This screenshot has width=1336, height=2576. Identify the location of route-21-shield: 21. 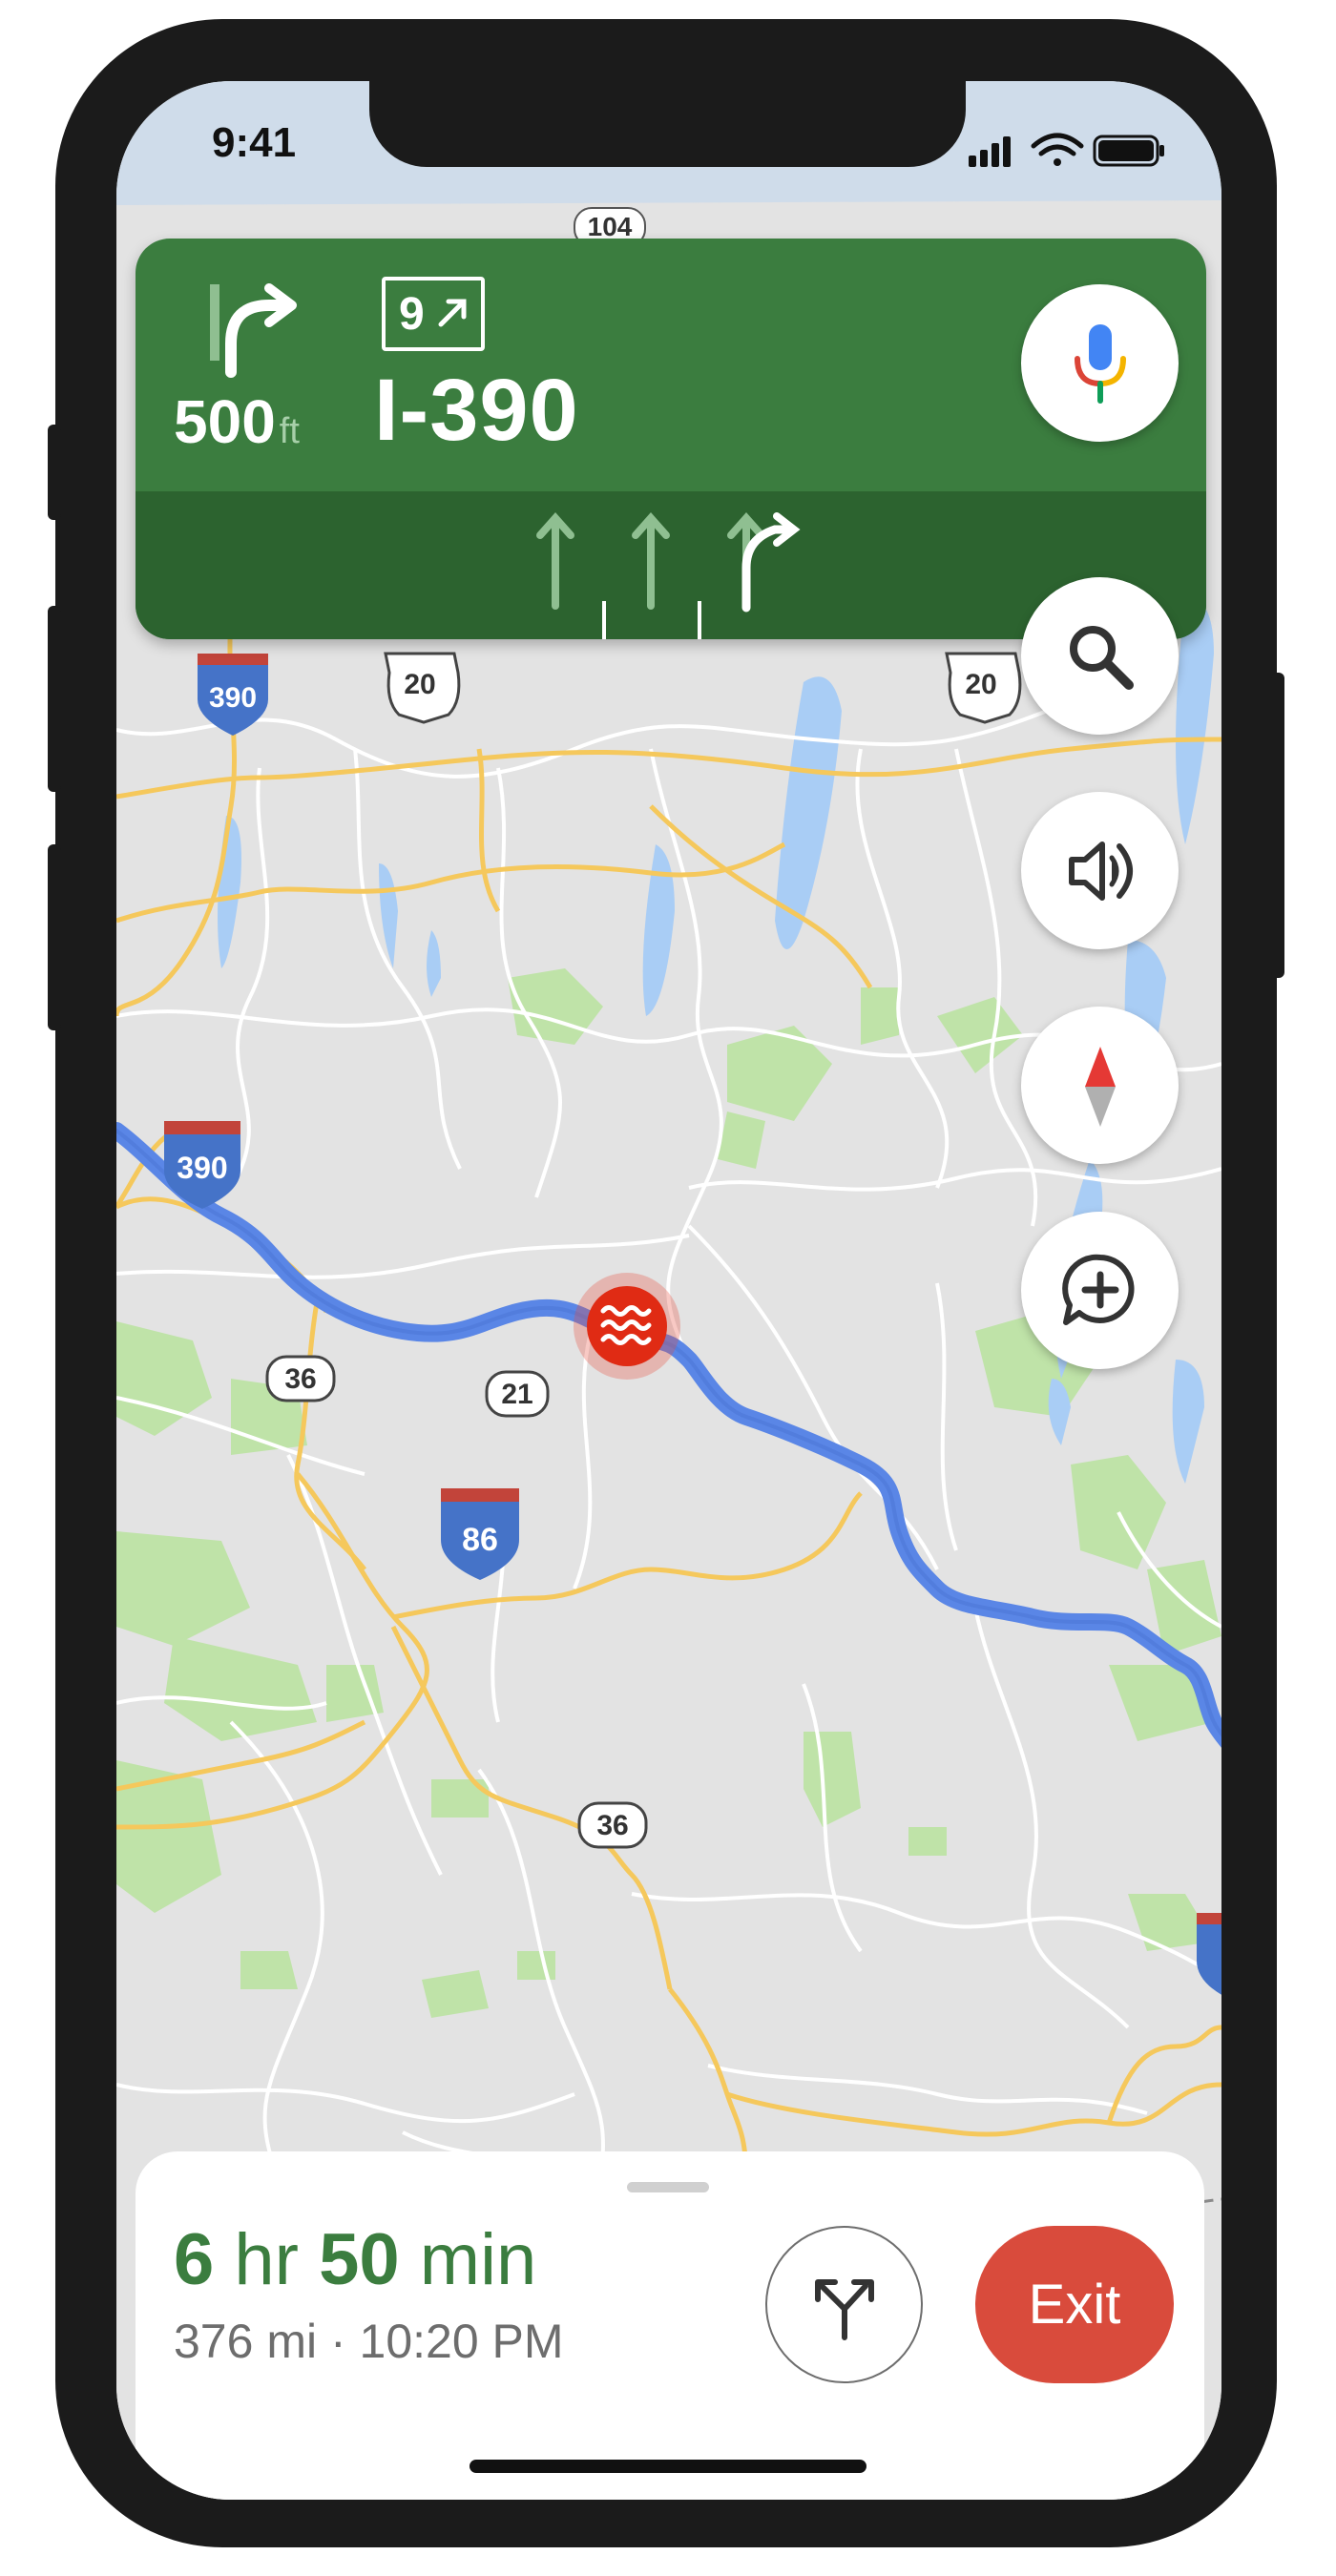
(517, 1394).